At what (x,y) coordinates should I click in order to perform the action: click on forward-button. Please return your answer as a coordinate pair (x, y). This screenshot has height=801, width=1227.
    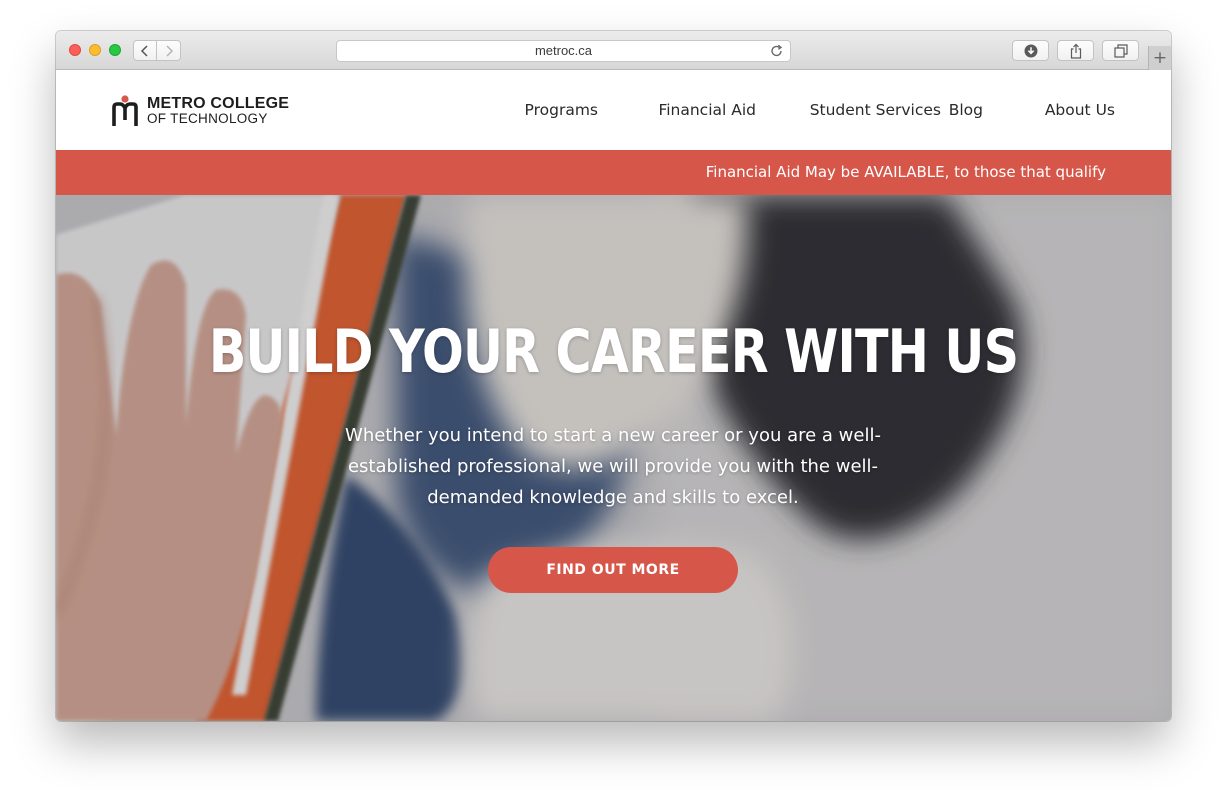
    Looking at the image, I should click on (169, 50).